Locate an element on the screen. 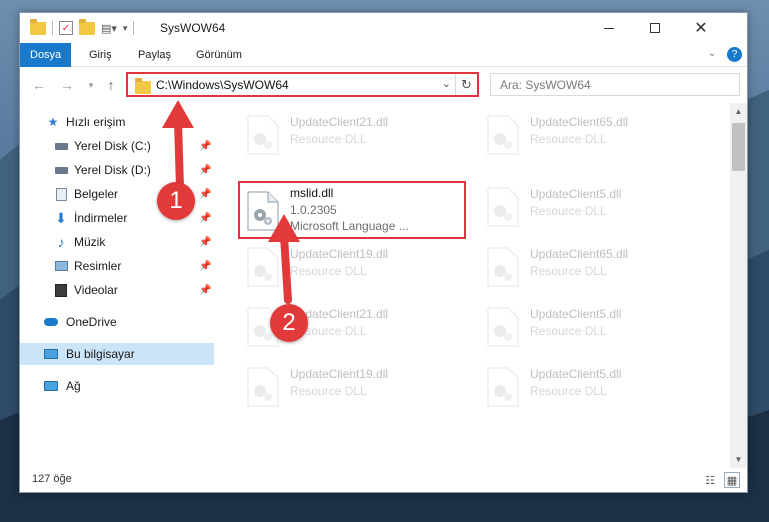  file-name: UpdateClient19.dll is located at coordinates (339, 254).